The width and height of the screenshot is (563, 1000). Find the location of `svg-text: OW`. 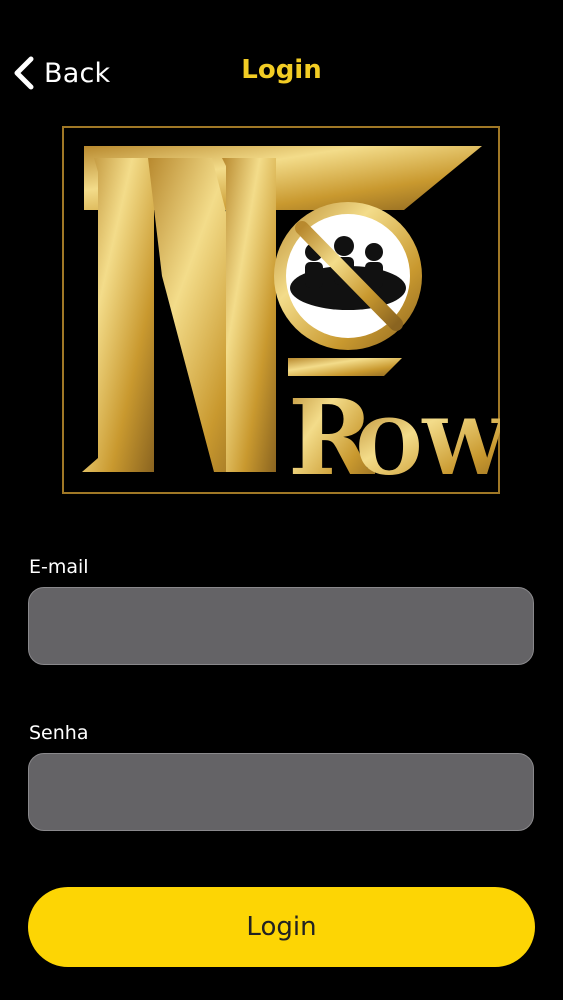

svg-text: OW is located at coordinates (428, 447).